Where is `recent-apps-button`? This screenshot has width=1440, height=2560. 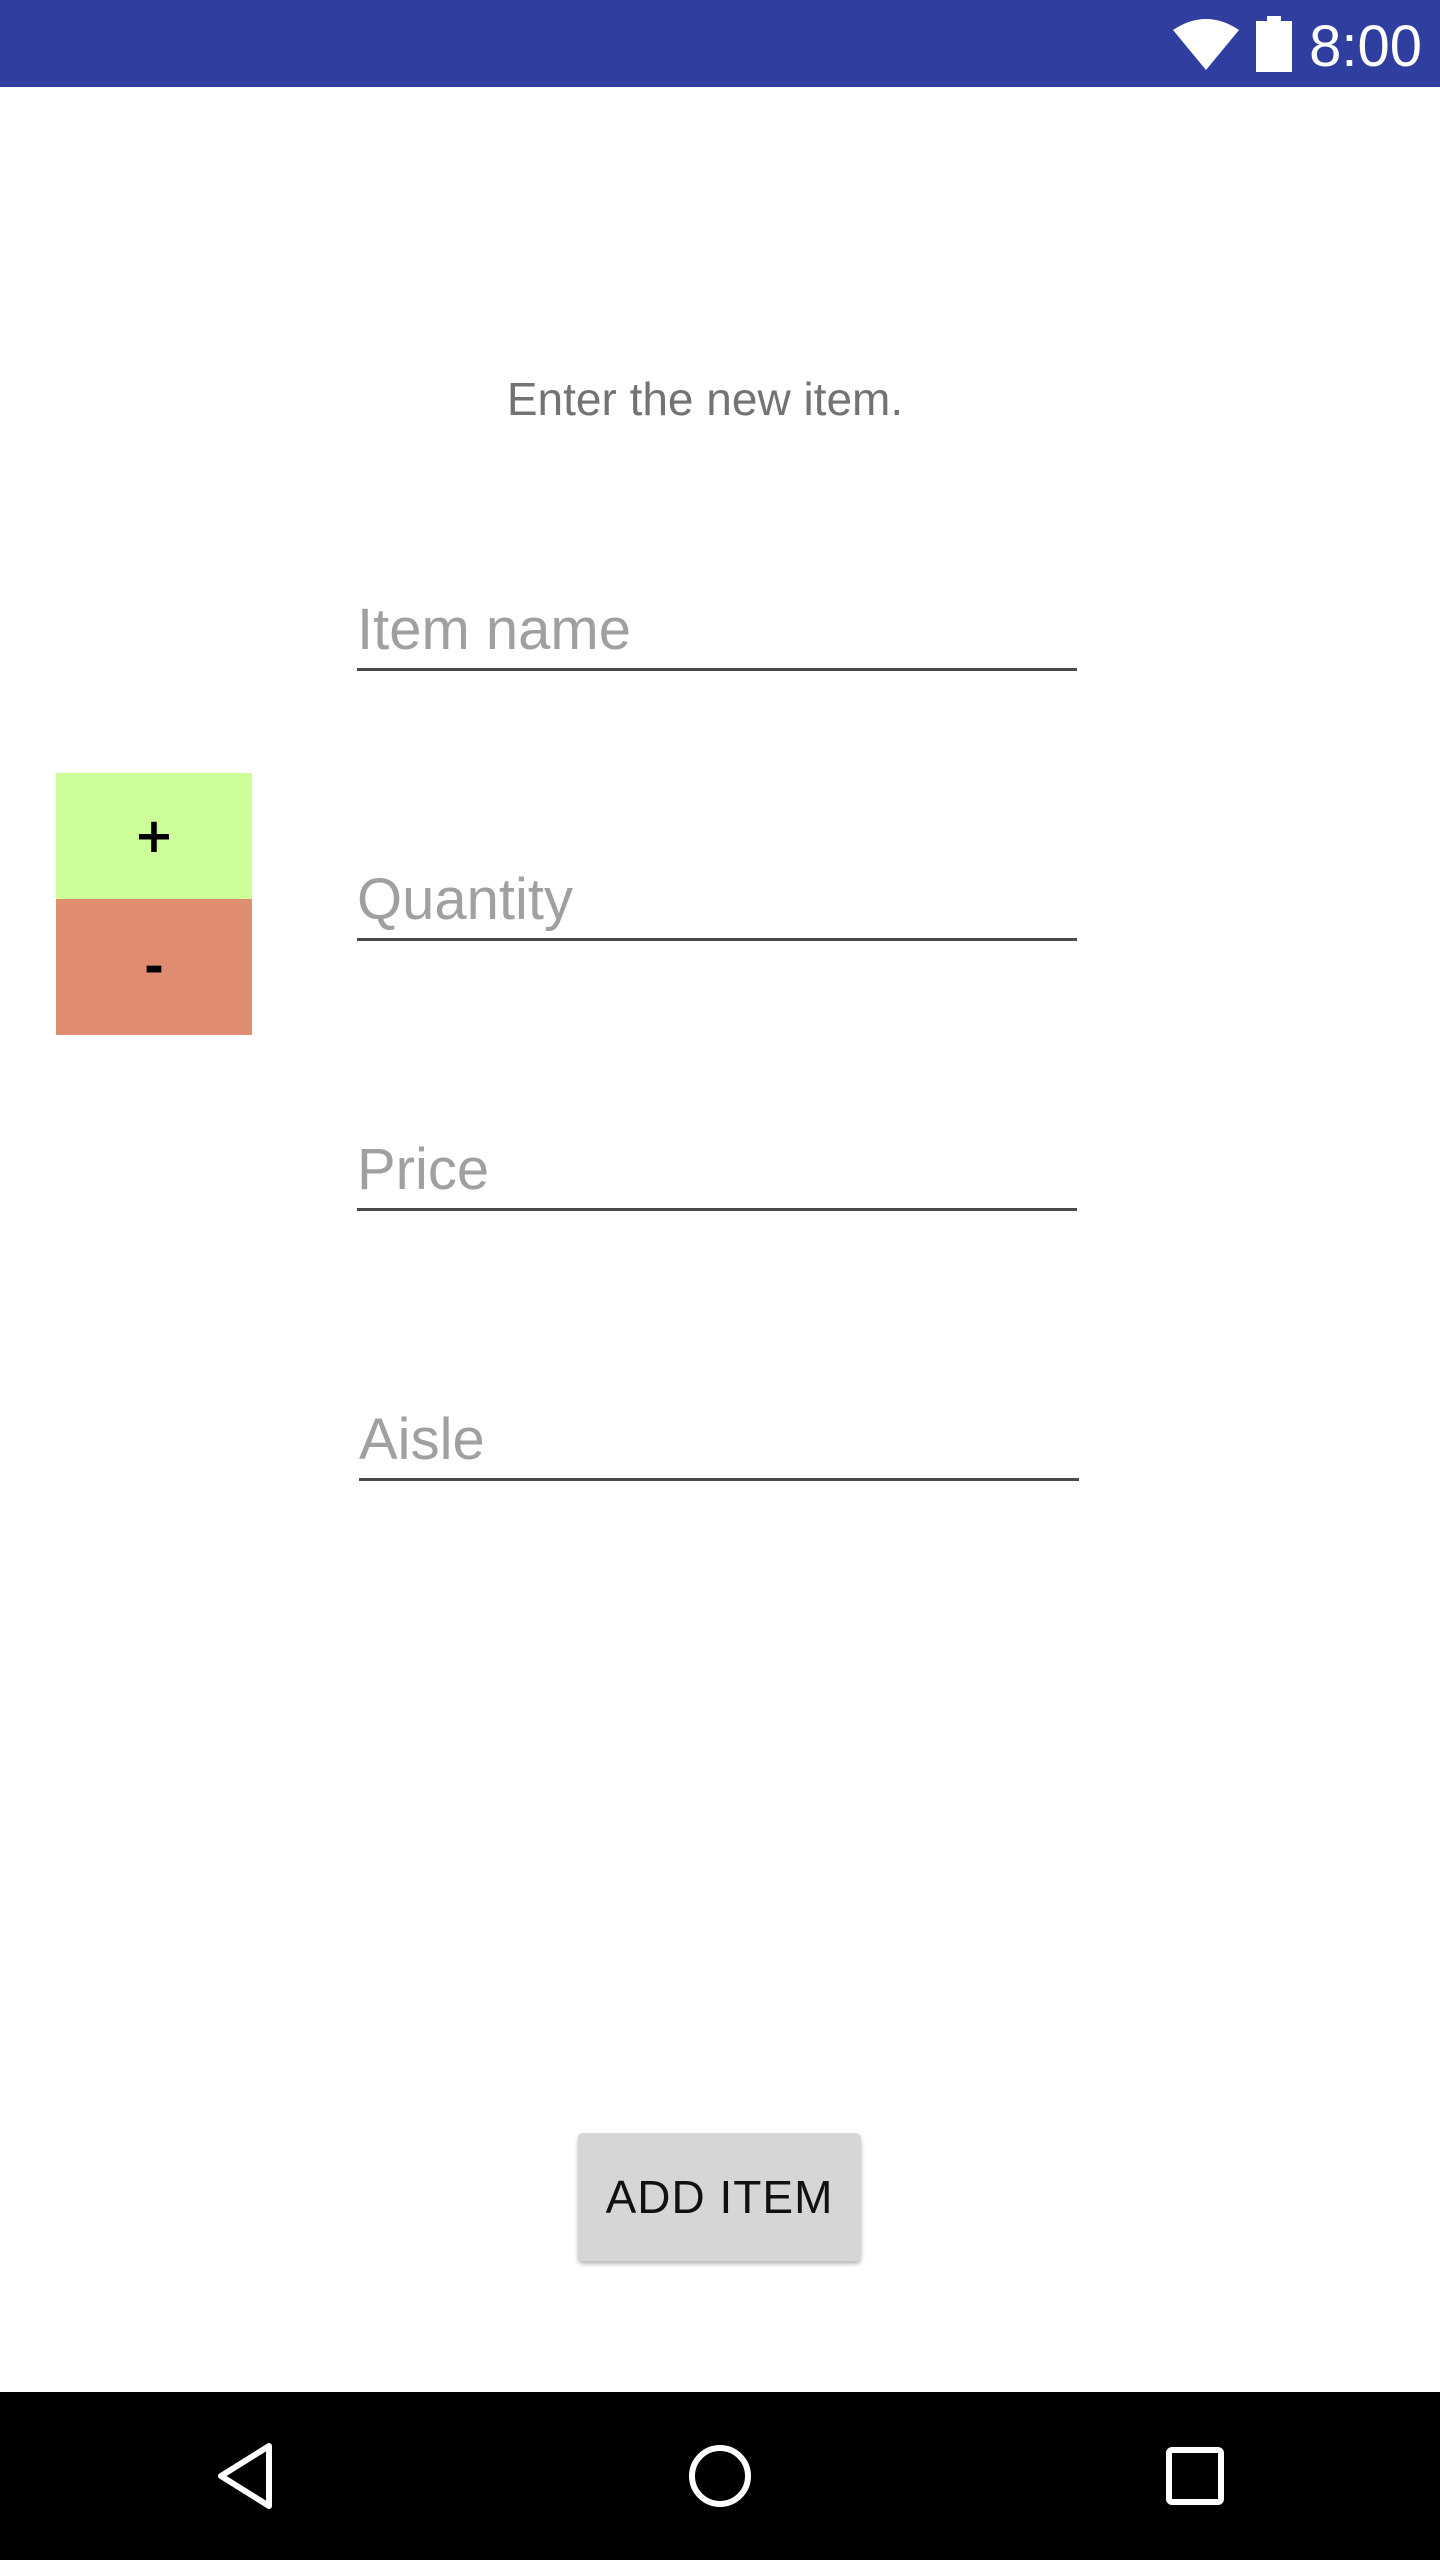
recent-apps-button is located at coordinates (1195, 2476).